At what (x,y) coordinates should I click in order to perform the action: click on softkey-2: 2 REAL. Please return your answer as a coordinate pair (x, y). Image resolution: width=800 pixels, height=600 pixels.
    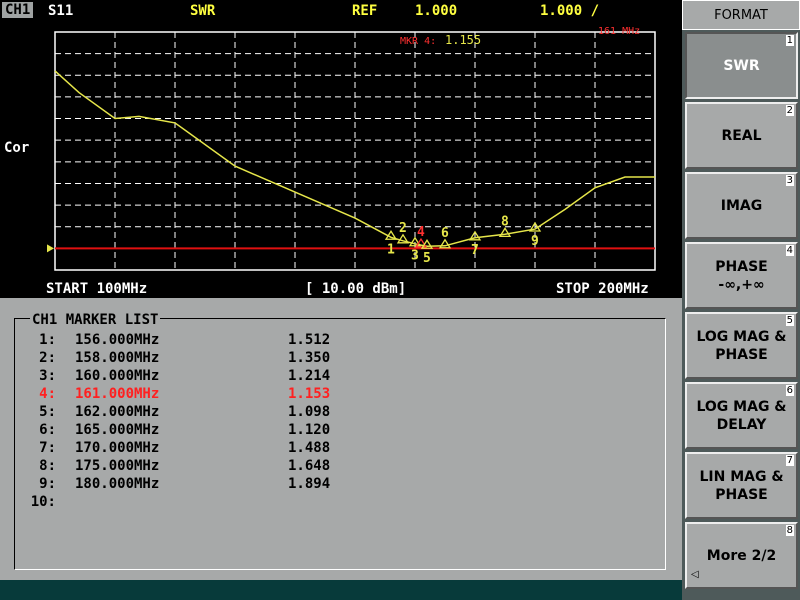
    Looking at the image, I should click on (741, 135).